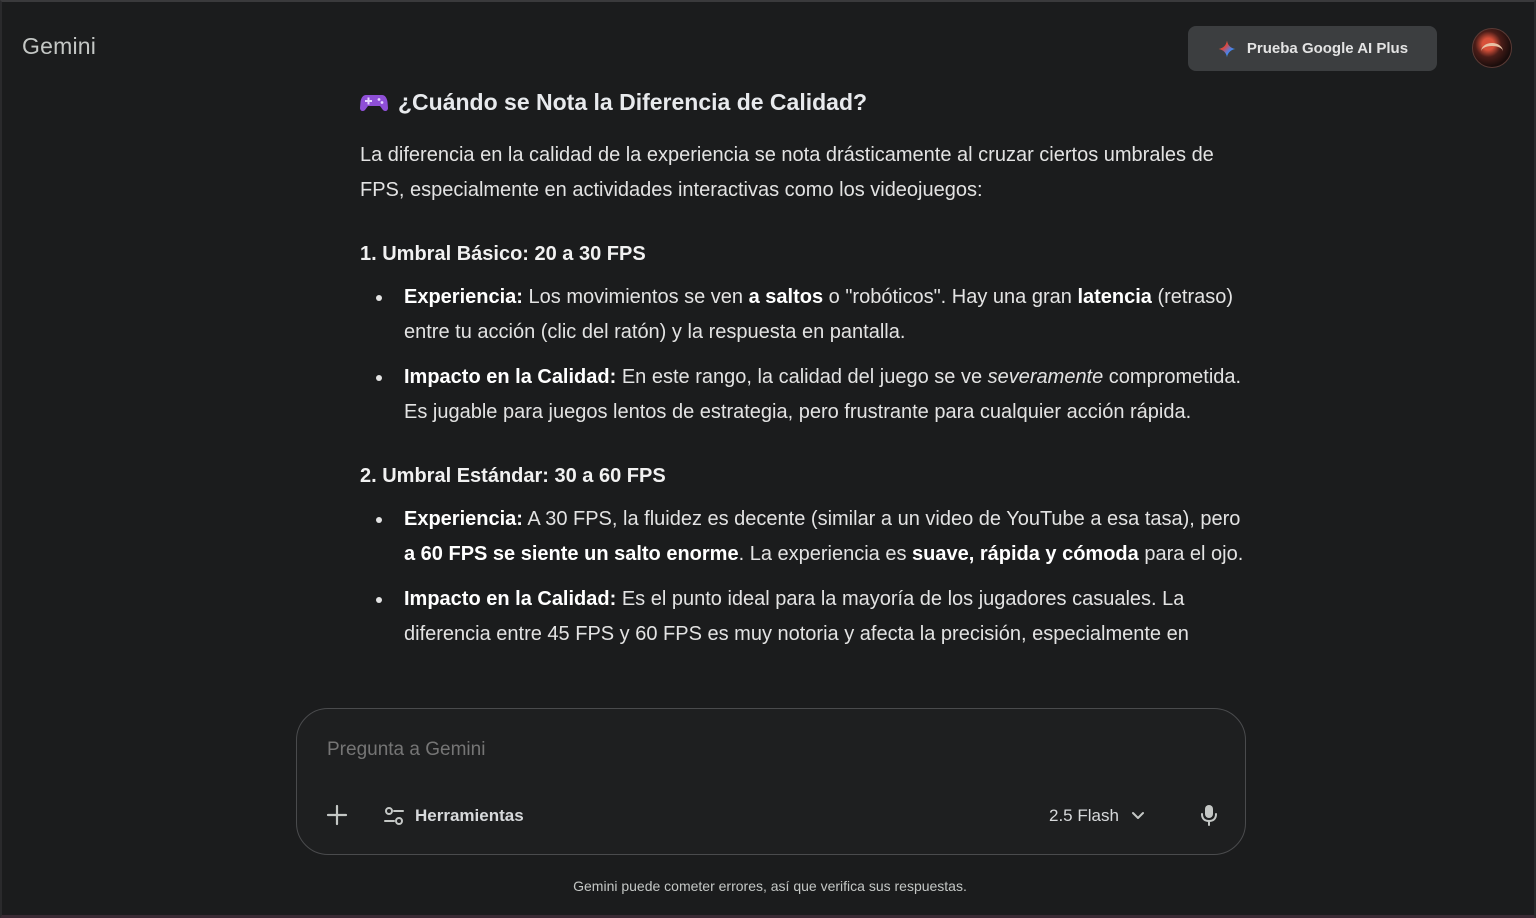 The height and width of the screenshot is (918, 1536). What do you see at coordinates (374, 103) in the screenshot?
I see `gamepad-icon` at bounding box center [374, 103].